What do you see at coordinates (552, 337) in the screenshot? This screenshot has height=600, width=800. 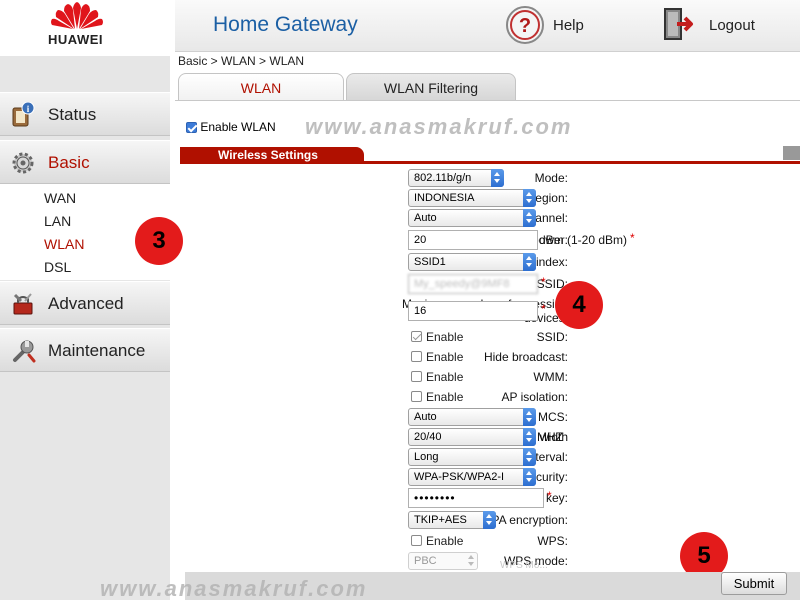 I see `ssid-enable-label: SSID:` at bounding box center [552, 337].